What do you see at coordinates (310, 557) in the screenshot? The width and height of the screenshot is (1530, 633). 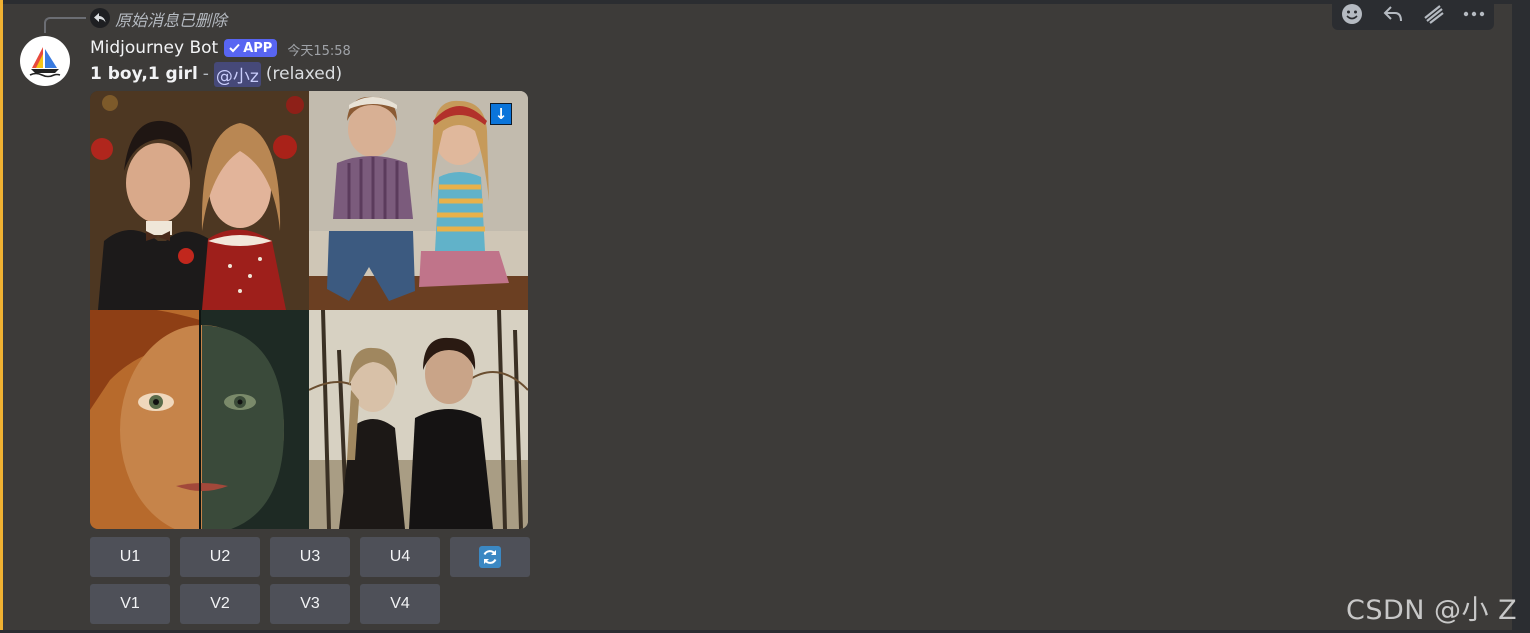 I see `upscale-button-3: U3` at bounding box center [310, 557].